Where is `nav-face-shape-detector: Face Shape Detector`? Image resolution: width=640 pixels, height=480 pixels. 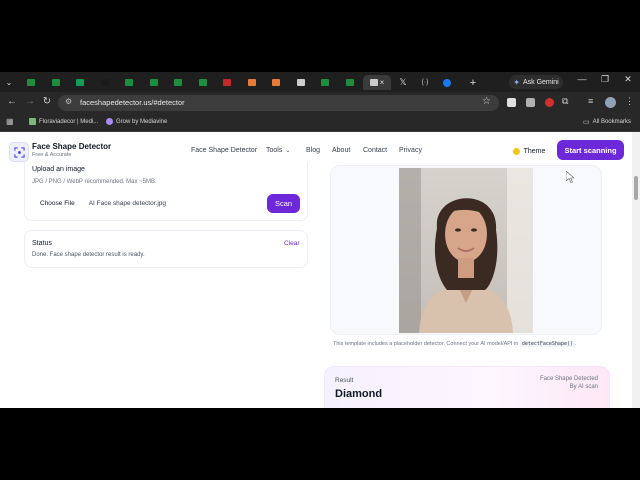
nav-face-shape-detector: Face Shape Detector is located at coordinates (224, 150).